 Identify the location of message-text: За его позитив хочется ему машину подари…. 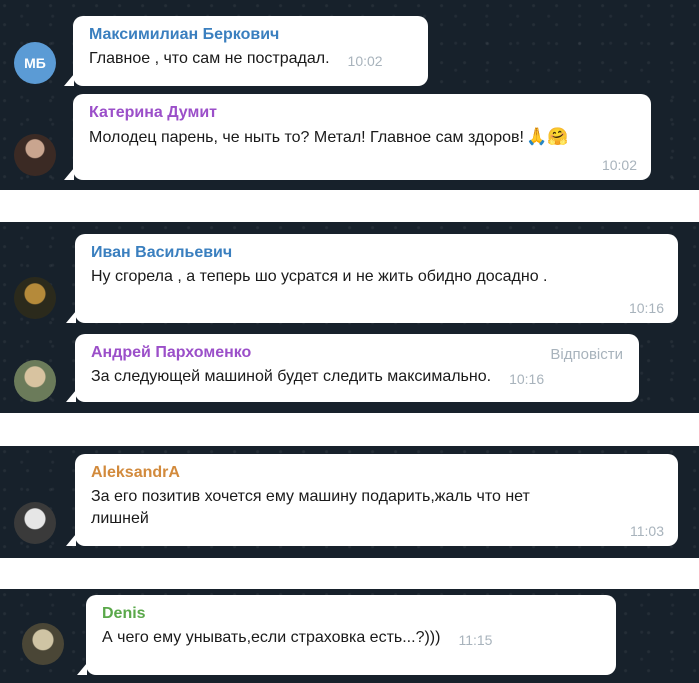
(377, 508).